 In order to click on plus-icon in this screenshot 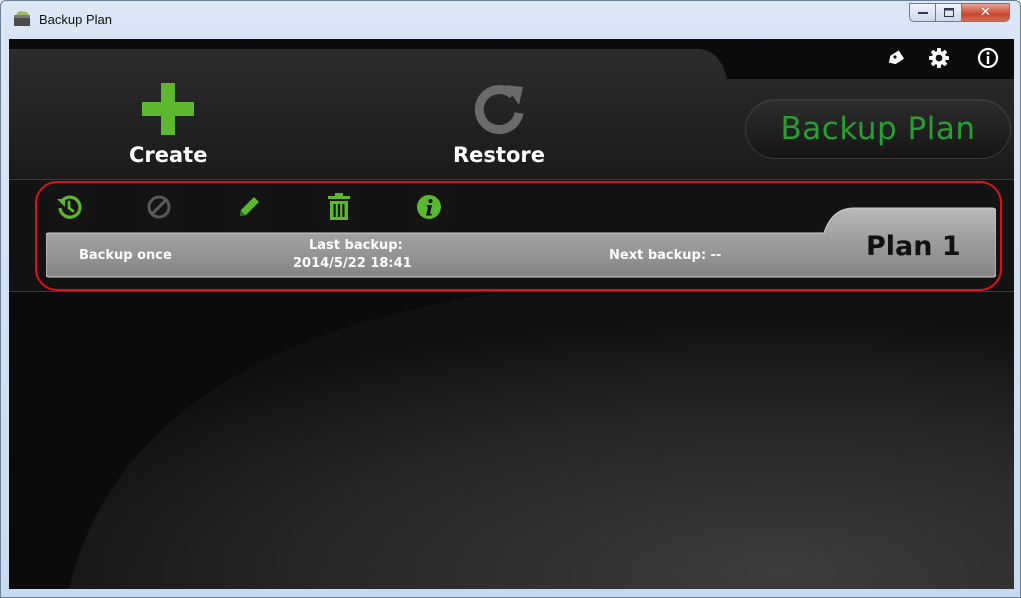, I will do `click(168, 109)`.